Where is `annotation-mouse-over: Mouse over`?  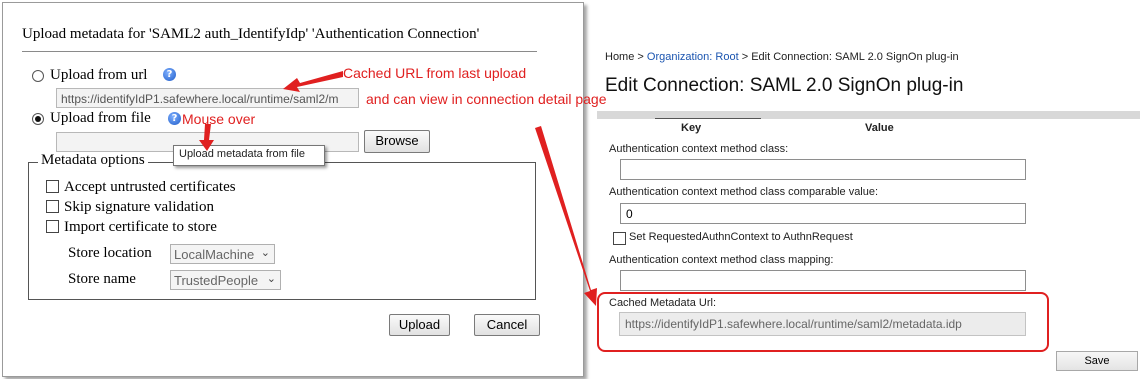
annotation-mouse-over: Mouse over is located at coordinates (219, 119).